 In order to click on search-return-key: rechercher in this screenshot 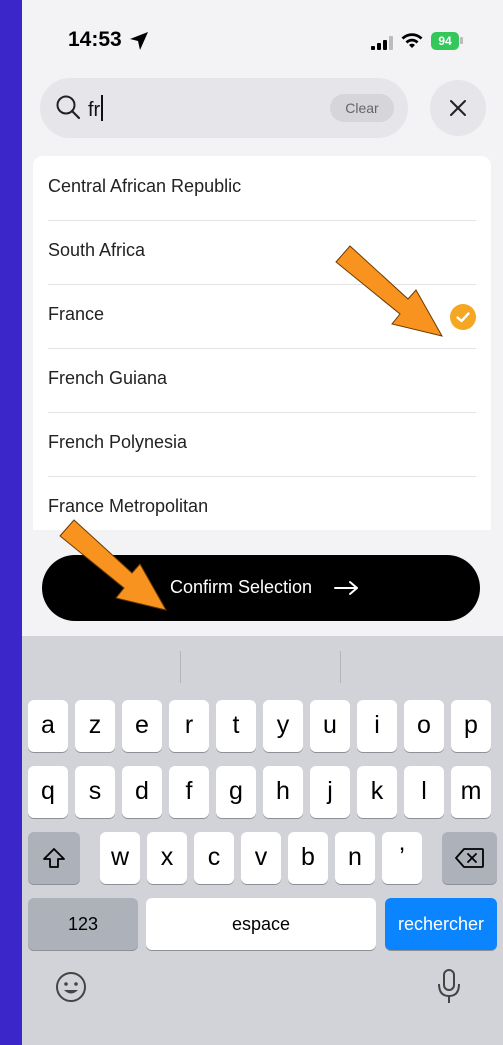, I will do `click(441, 924)`.